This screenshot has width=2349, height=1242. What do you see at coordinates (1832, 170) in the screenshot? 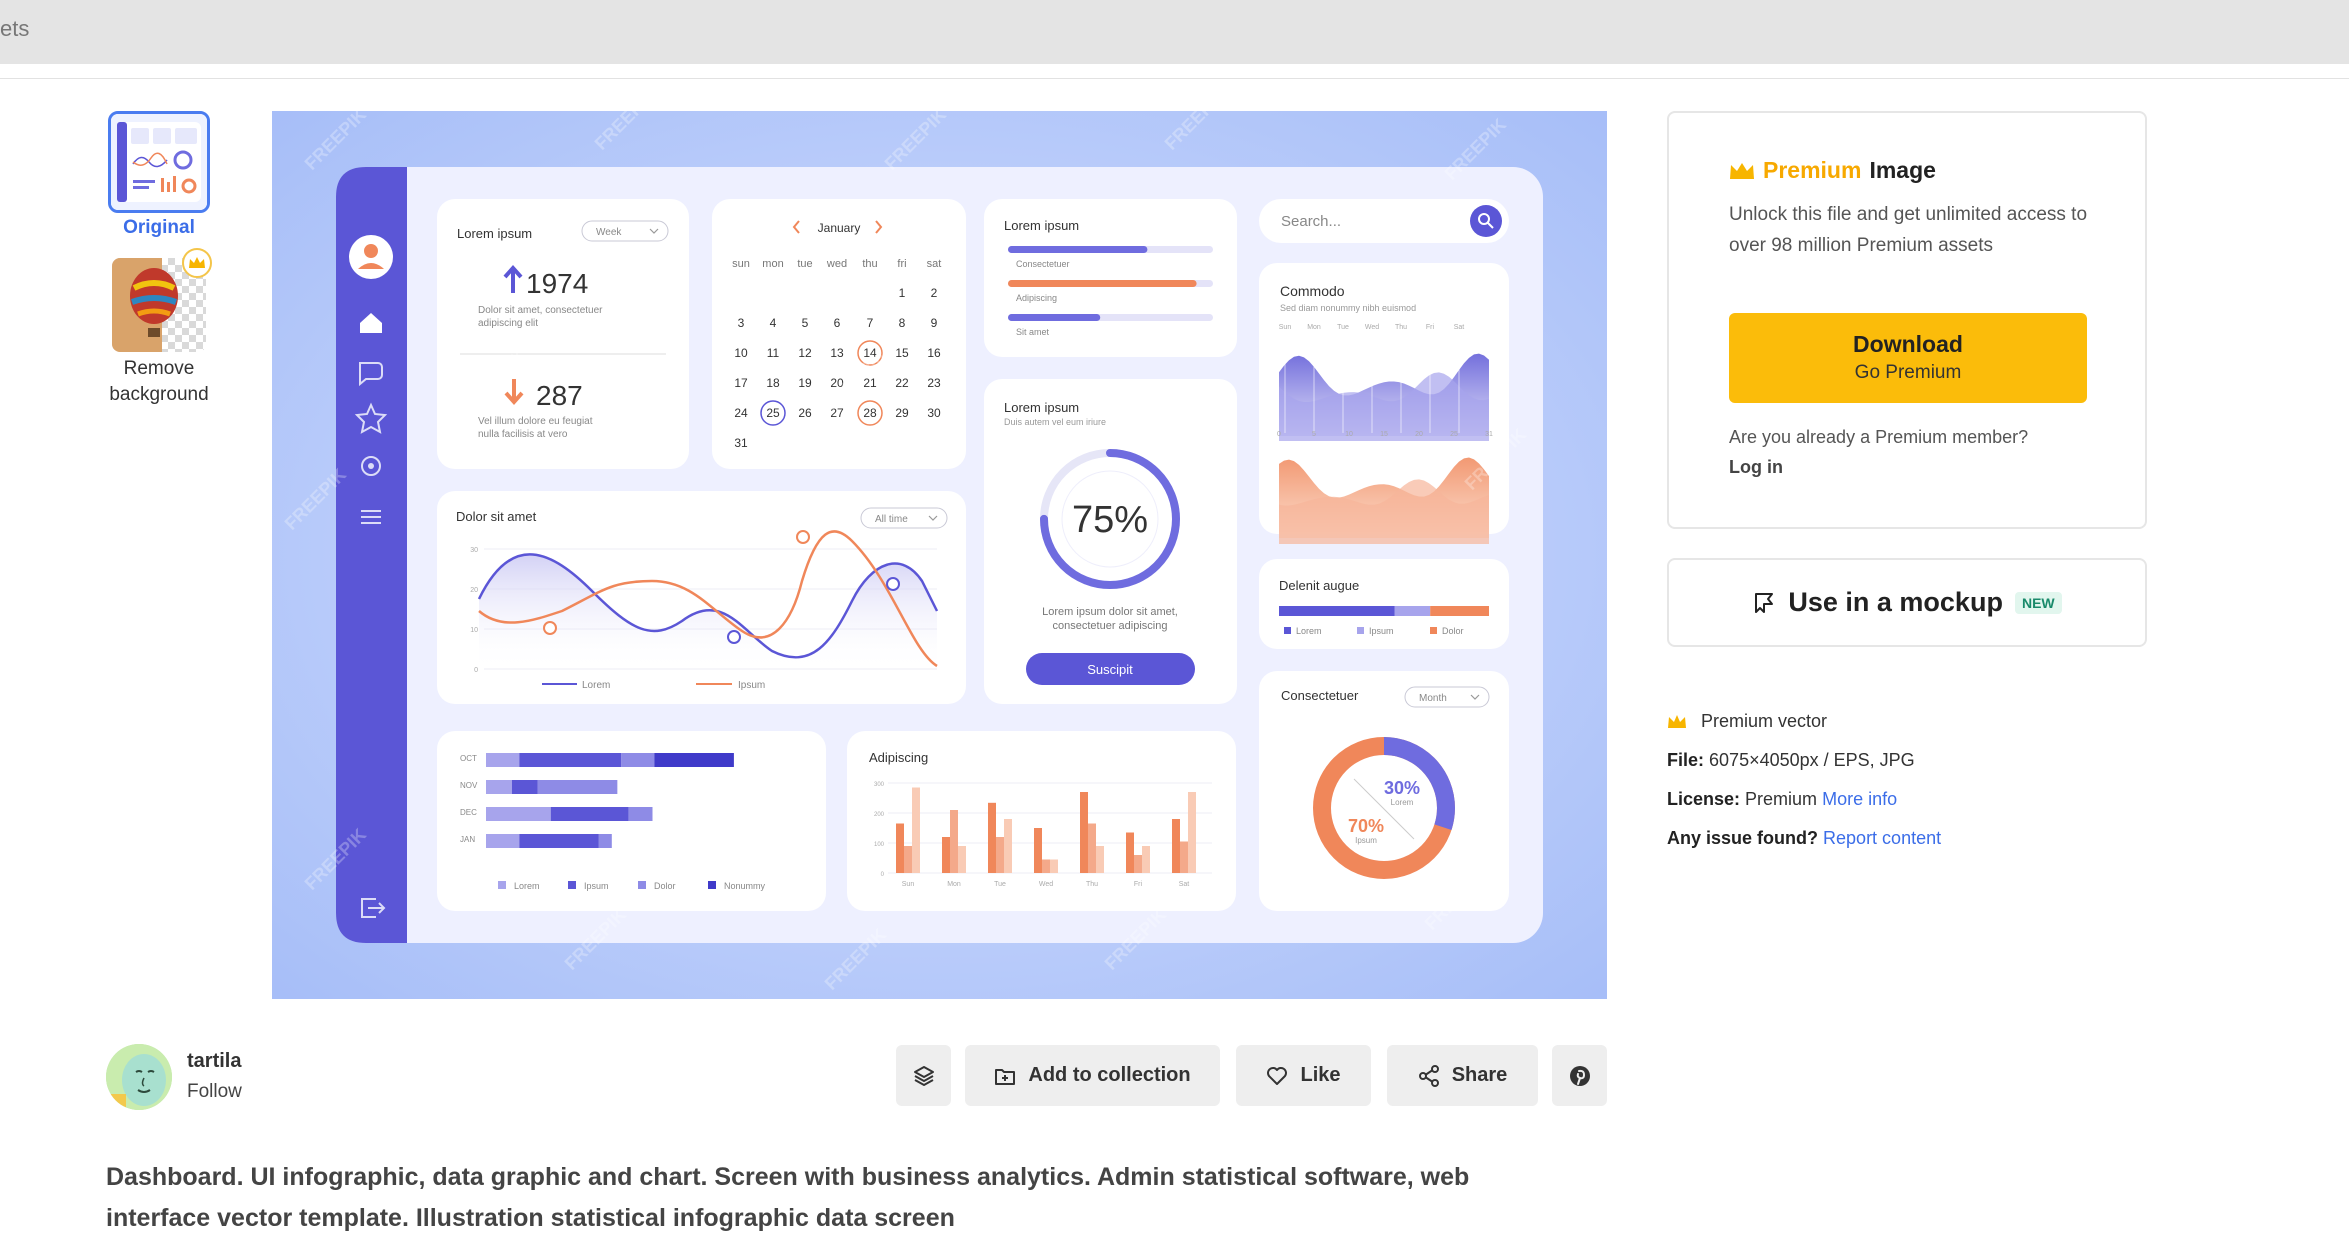
I see `premium-title: Premium Image` at bounding box center [1832, 170].